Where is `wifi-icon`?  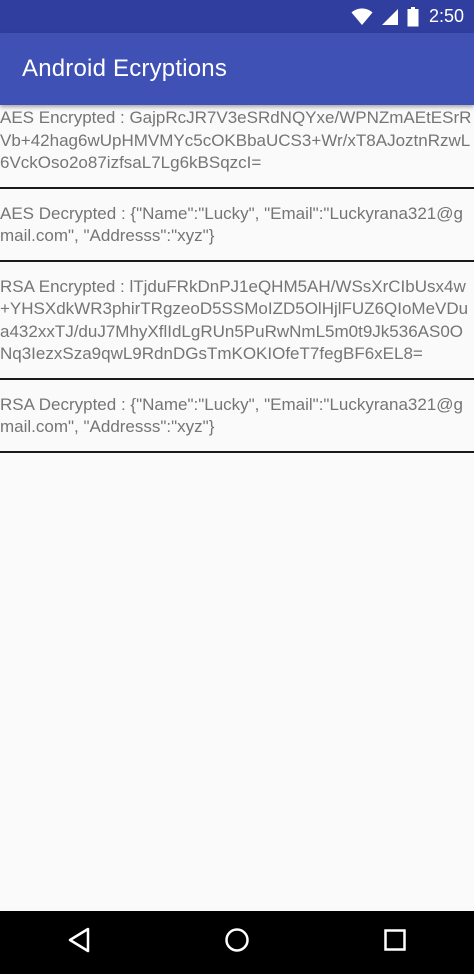 wifi-icon is located at coordinates (362, 17).